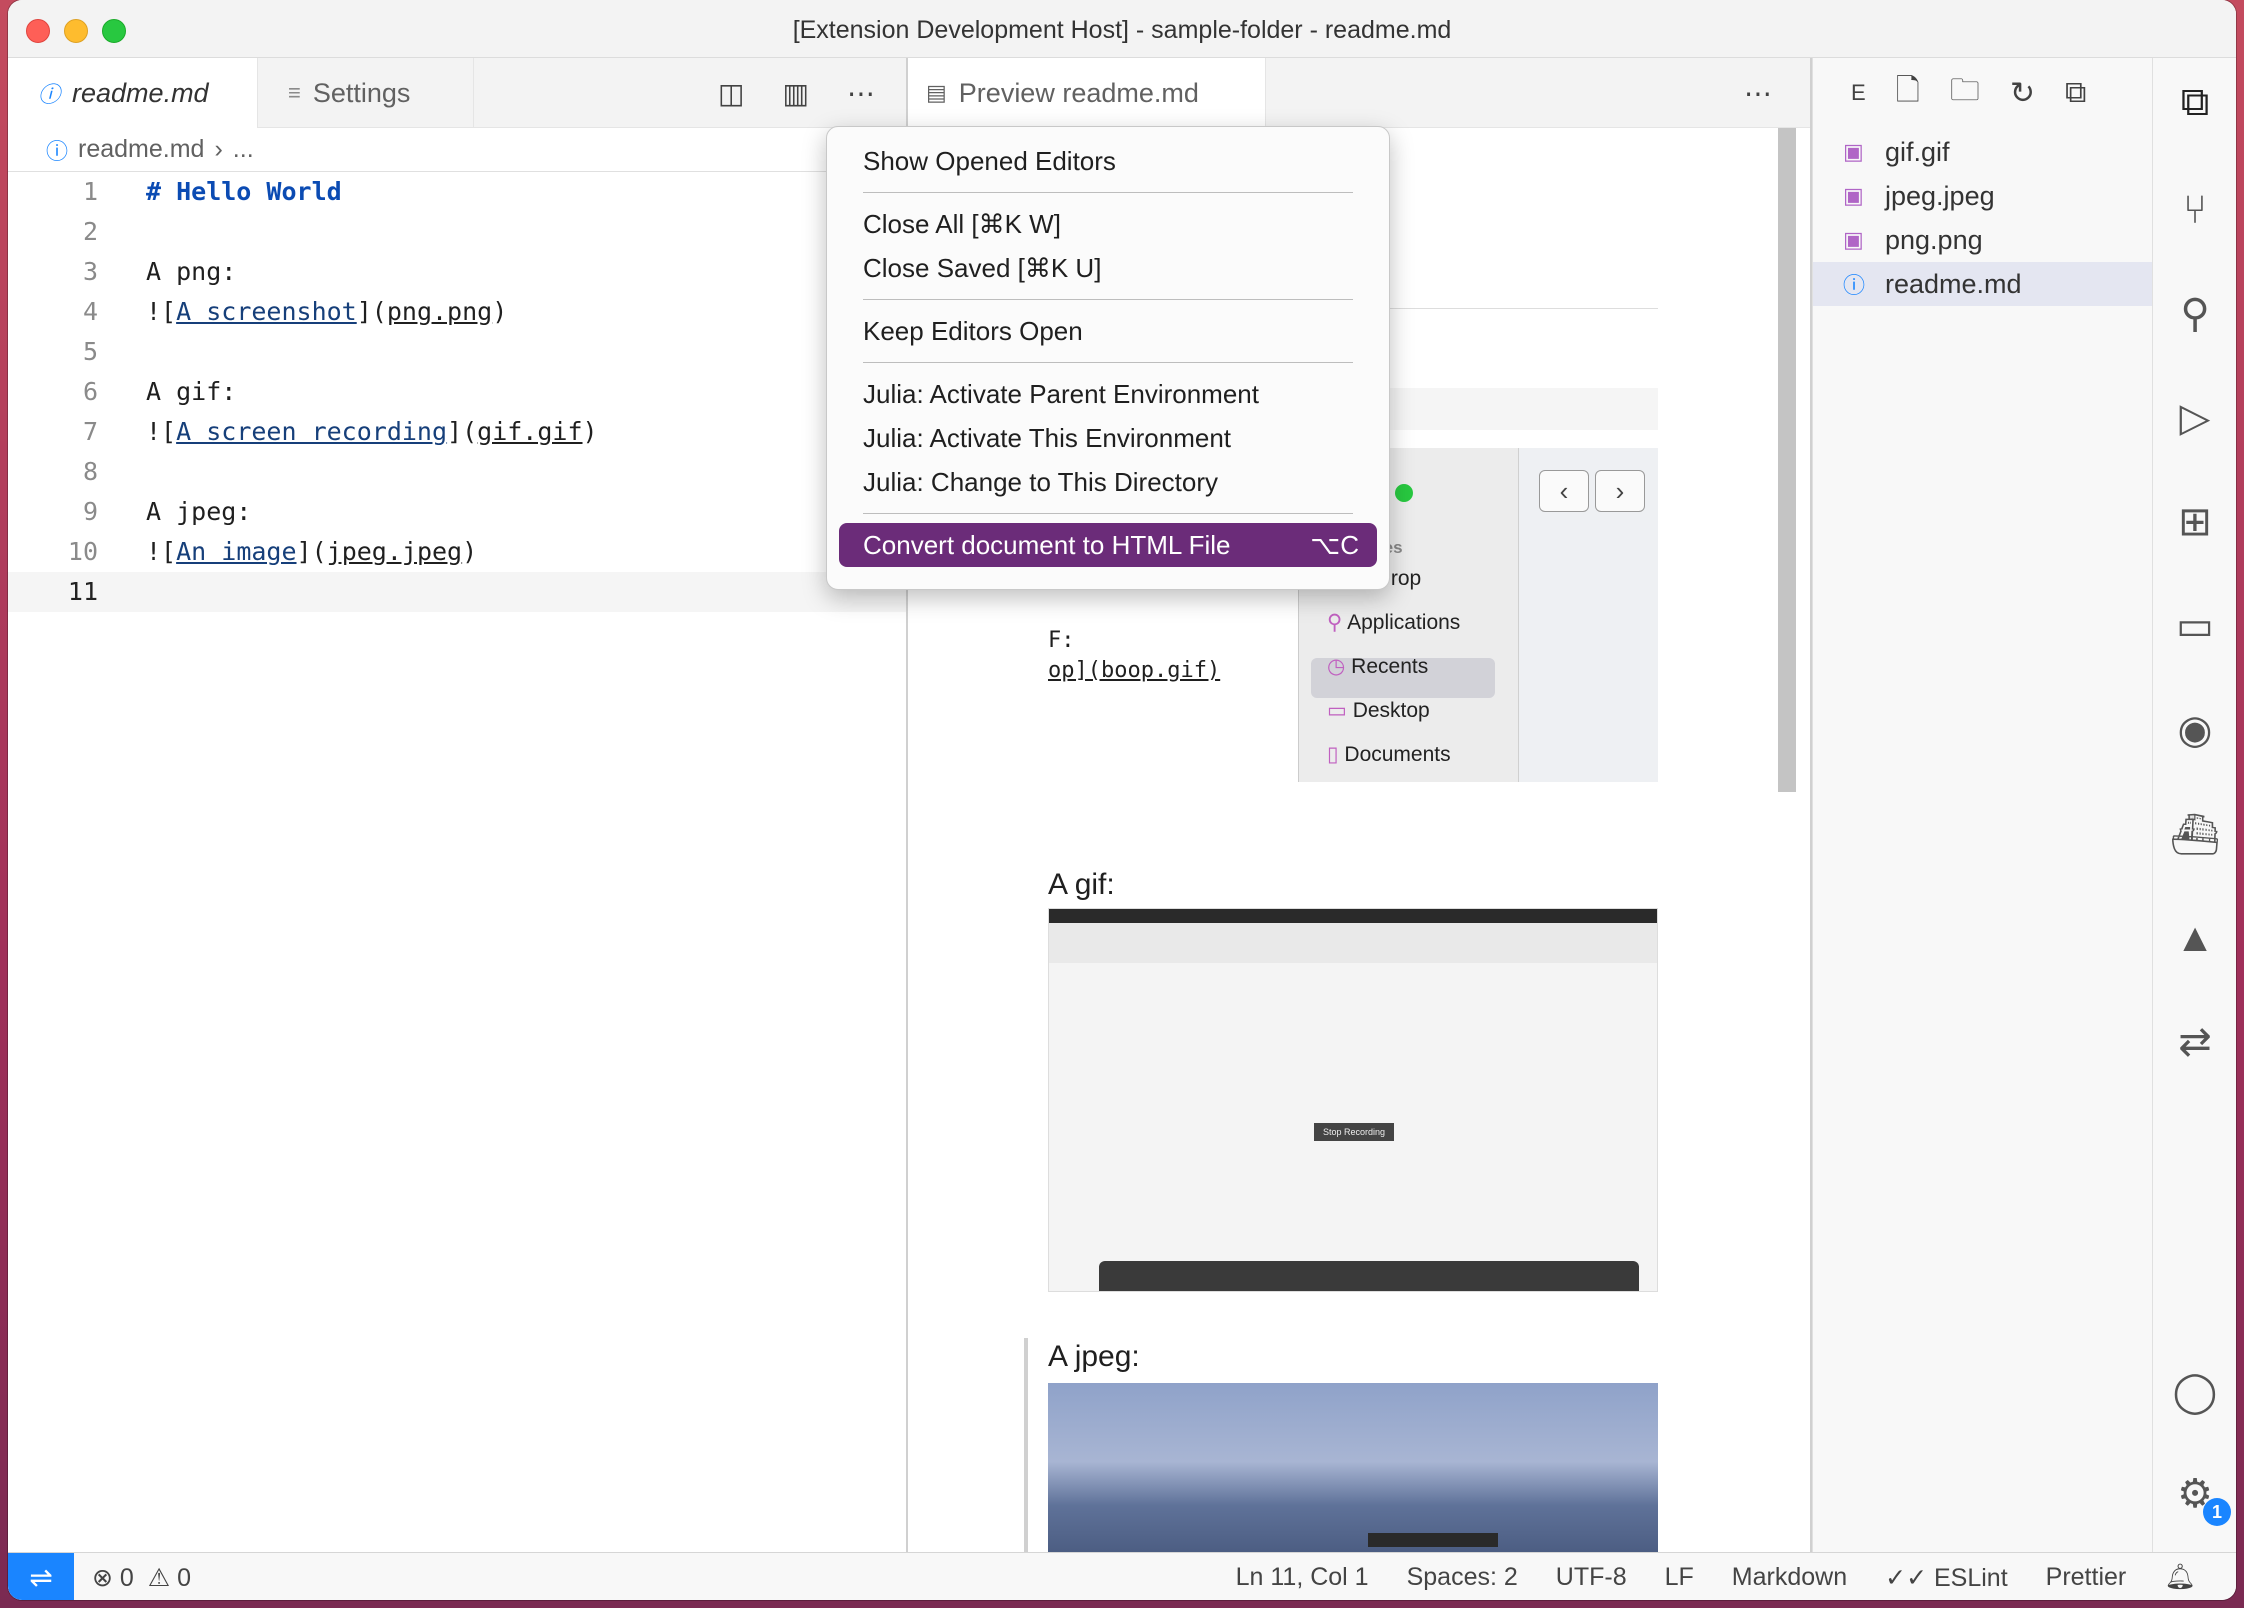 The width and height of the screenshot is (2244, 1608). I want to click on menu-item-keep-editors-open: Keep Editors Open, so click(1108, 331).